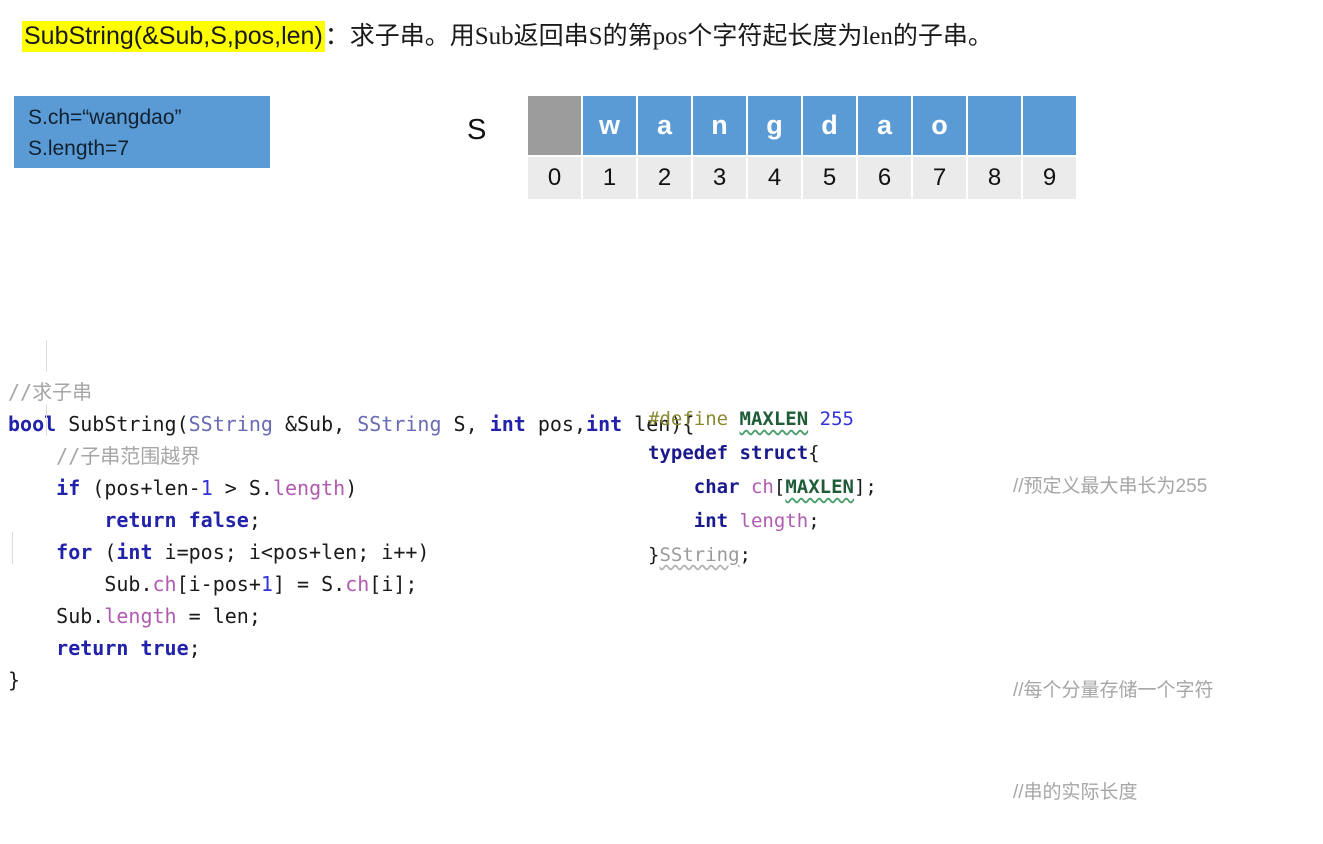 This screenshot has height=844, width=1323. What do you see at coordinates (940, 178) in the screenshot?
I see `array-index-7: 7` at bounding box center [940, 178].